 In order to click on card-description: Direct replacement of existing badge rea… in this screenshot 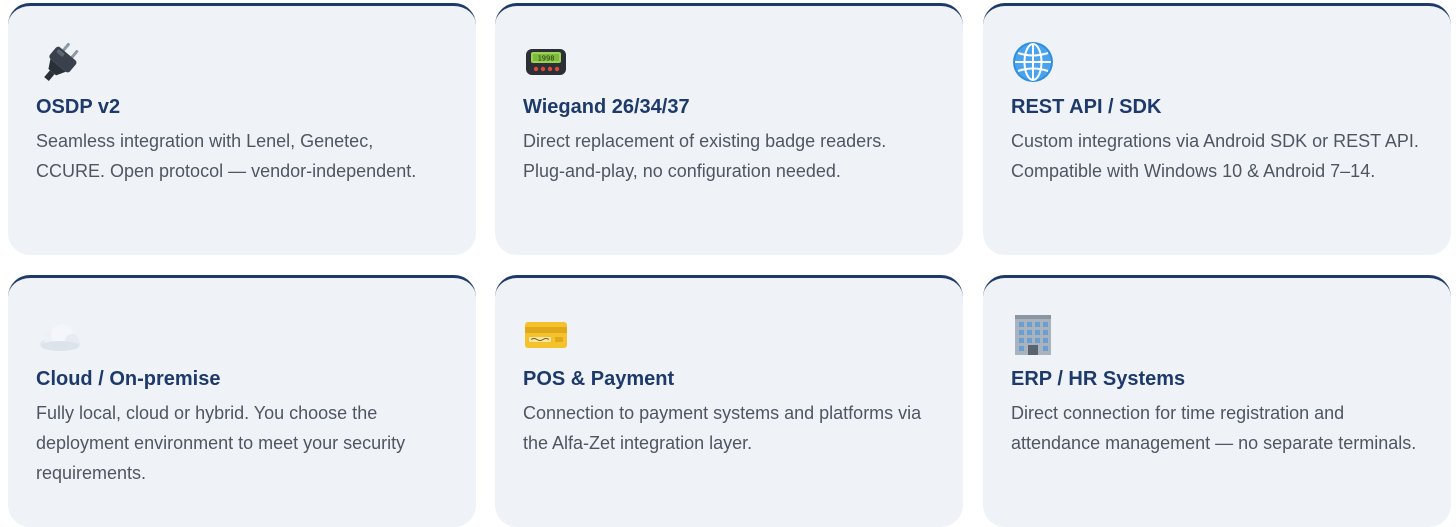, I will do `click(705, 156)`.